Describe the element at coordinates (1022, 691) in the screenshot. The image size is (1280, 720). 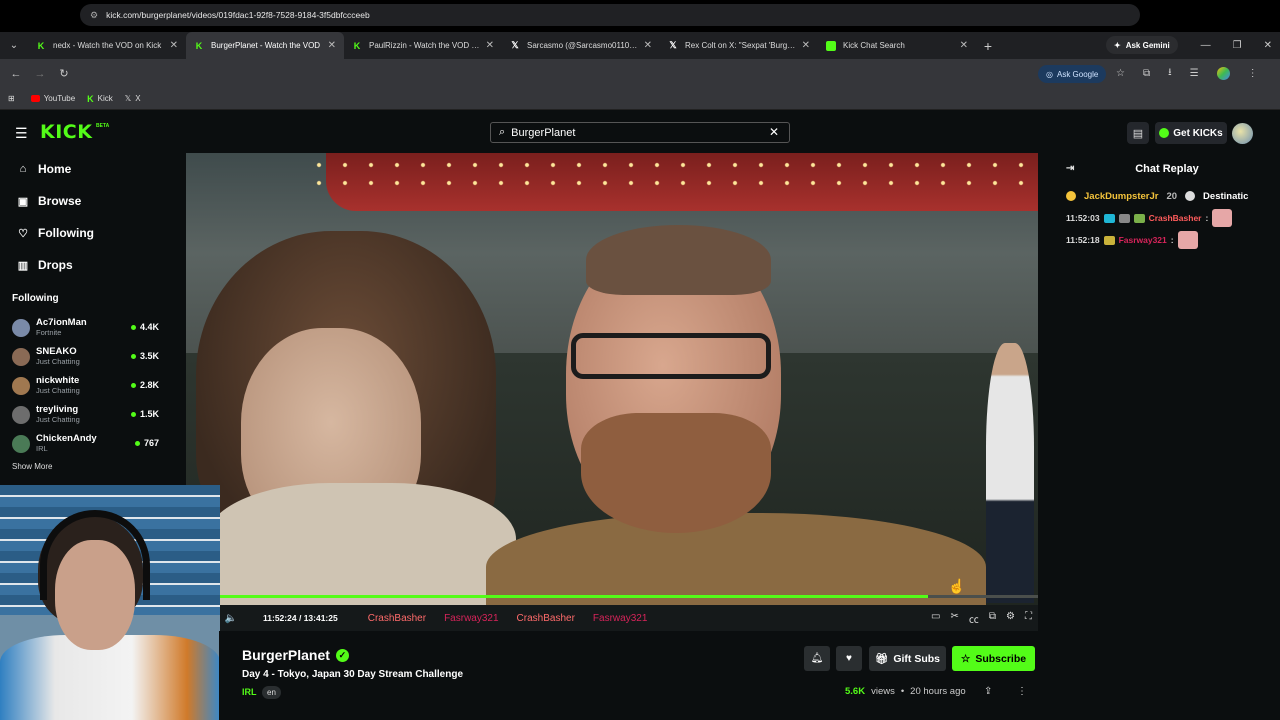
I see `more-options-icon: ⋮` at that location.